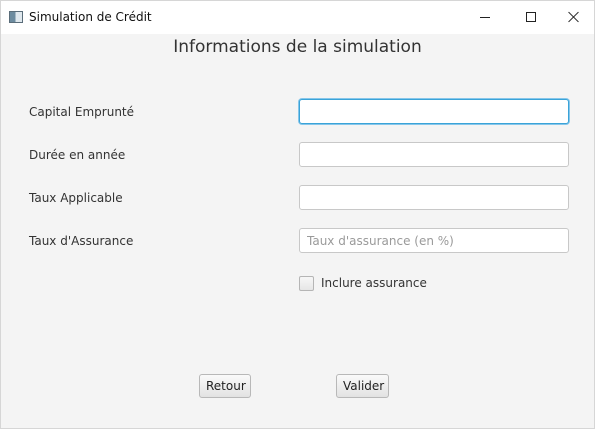 This screenshot has width=595, height=429. Describe the element at coordinates (374, 283) in the screenshot. I see `include-insurance-label: Inclure assurance` at that location.